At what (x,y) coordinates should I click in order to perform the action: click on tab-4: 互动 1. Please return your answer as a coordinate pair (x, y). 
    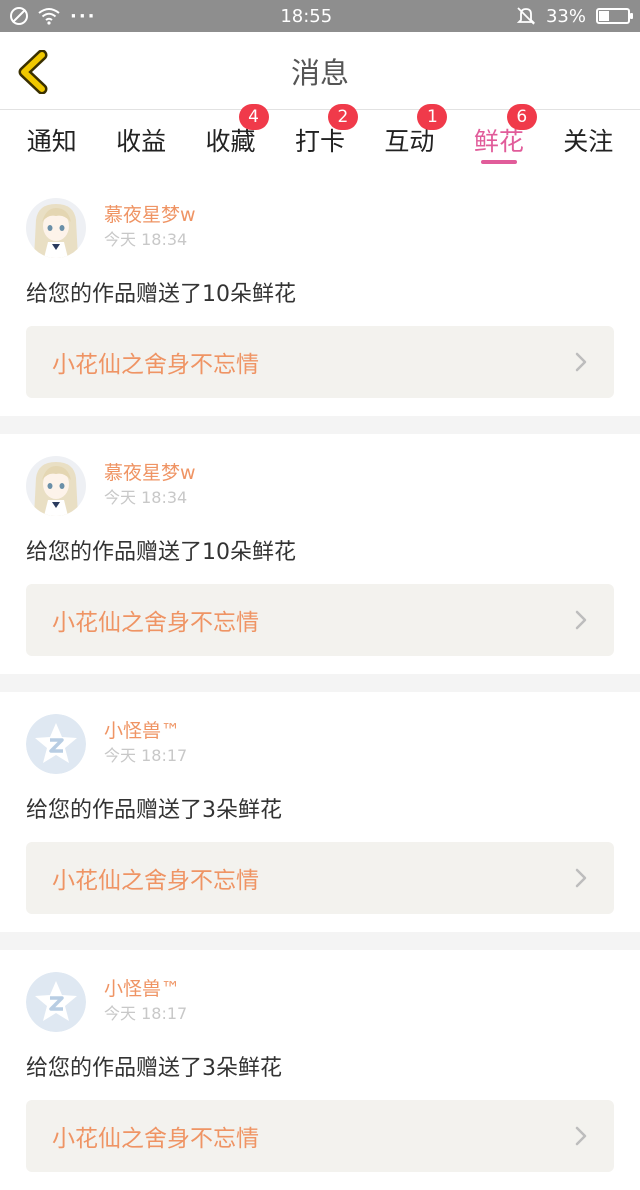
    Looking at the image, I should click on (409, 131).